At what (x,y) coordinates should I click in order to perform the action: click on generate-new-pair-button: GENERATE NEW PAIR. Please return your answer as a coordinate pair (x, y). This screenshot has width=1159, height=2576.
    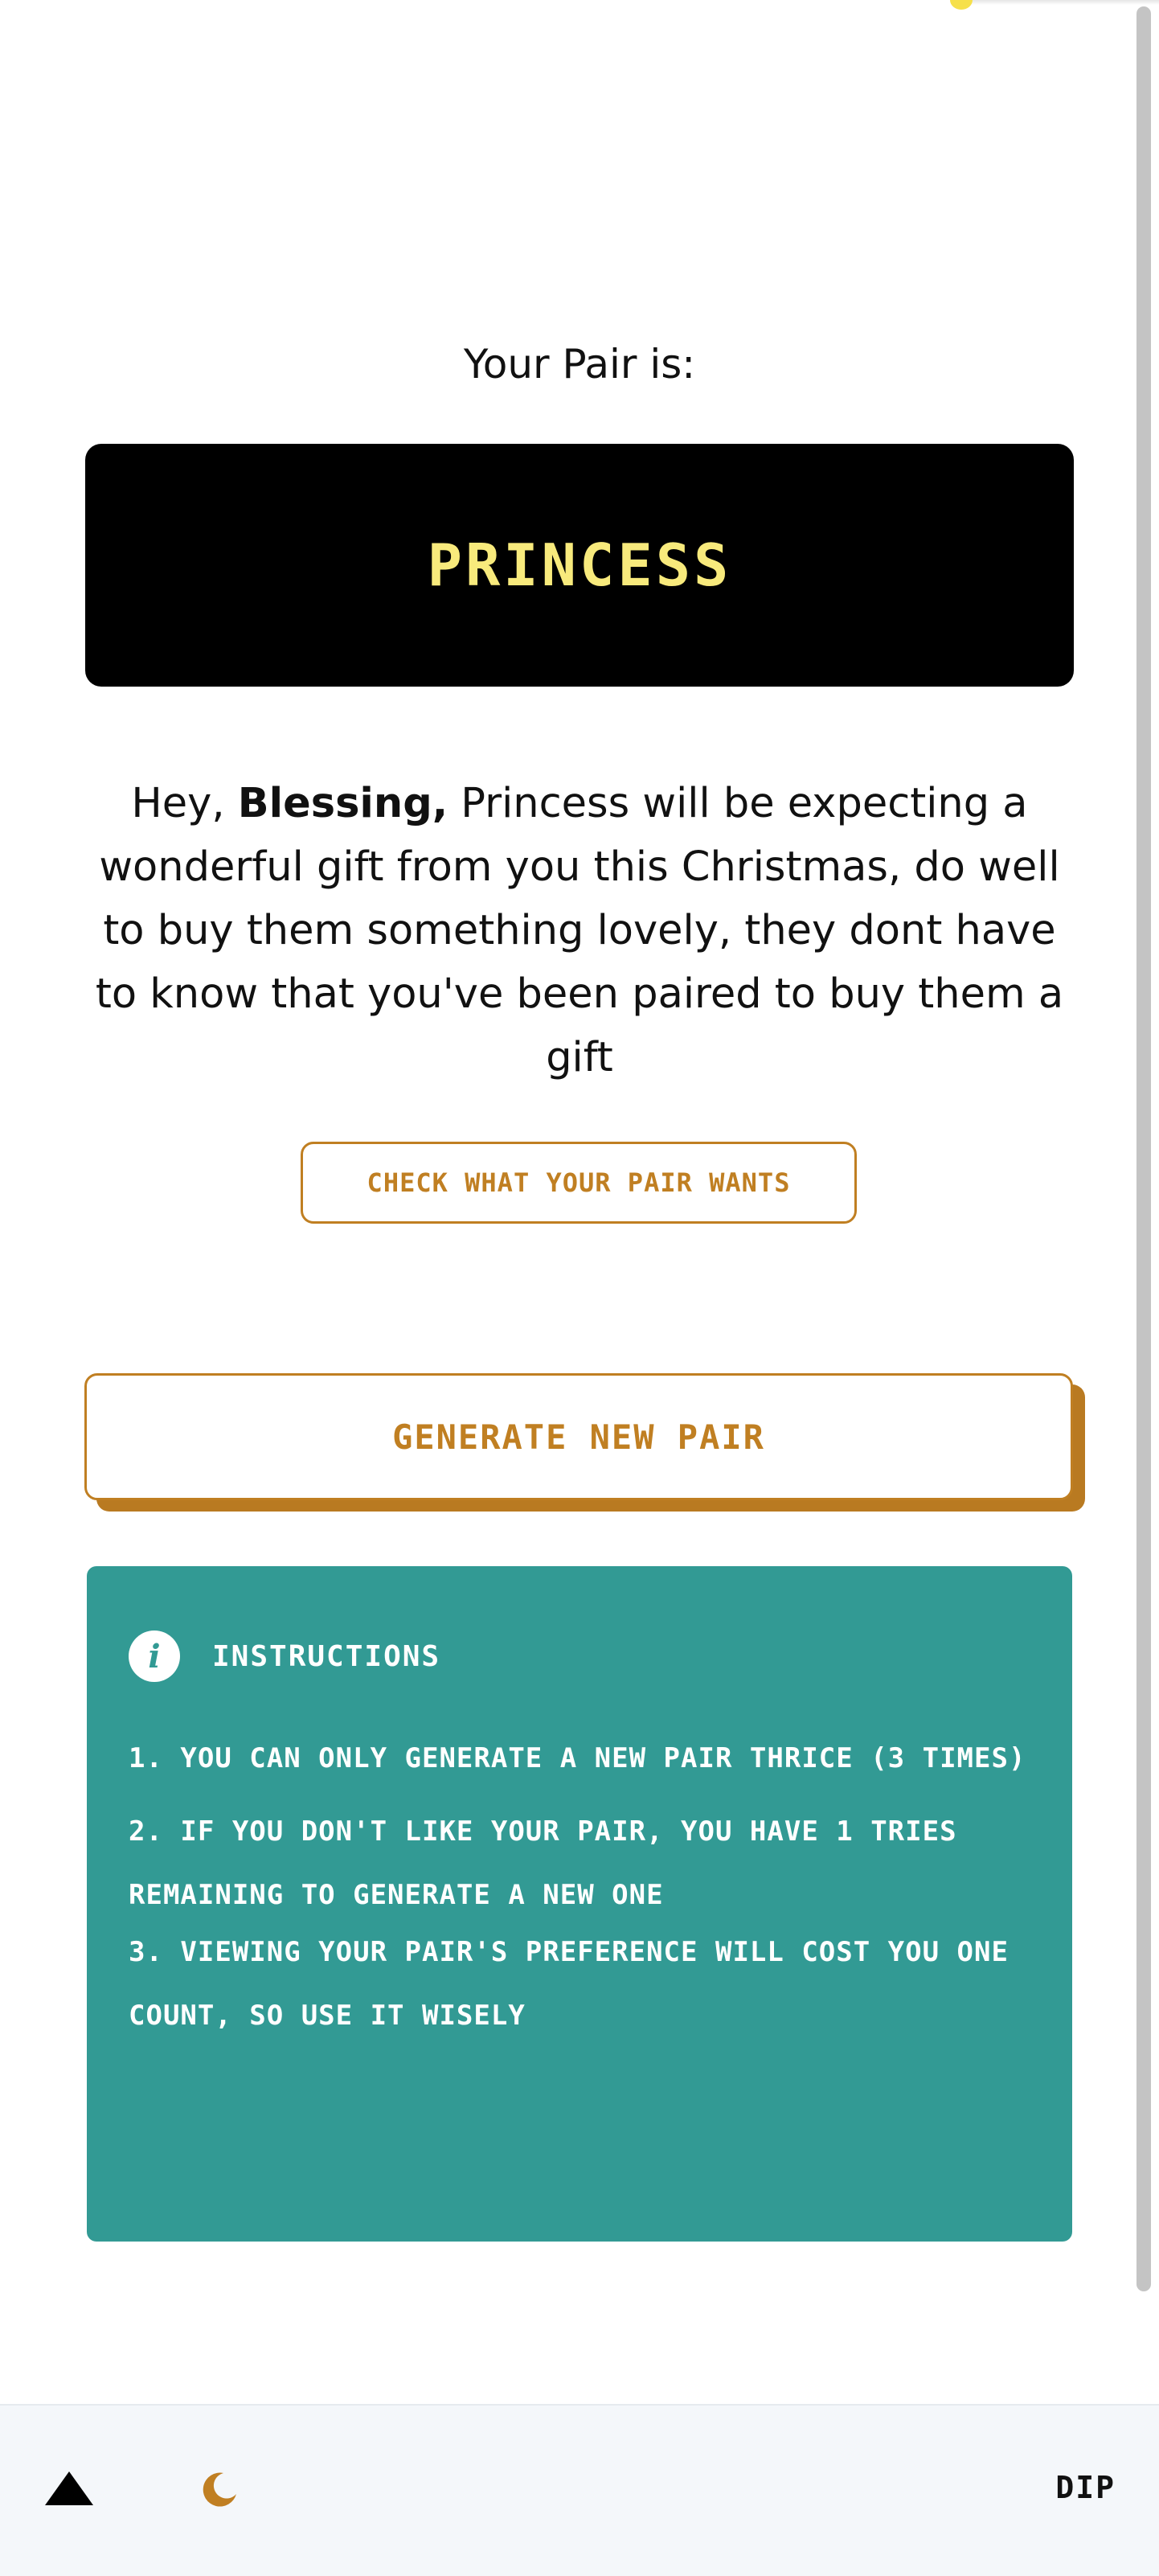
    Looking at the image, I should click on (578, 1436).